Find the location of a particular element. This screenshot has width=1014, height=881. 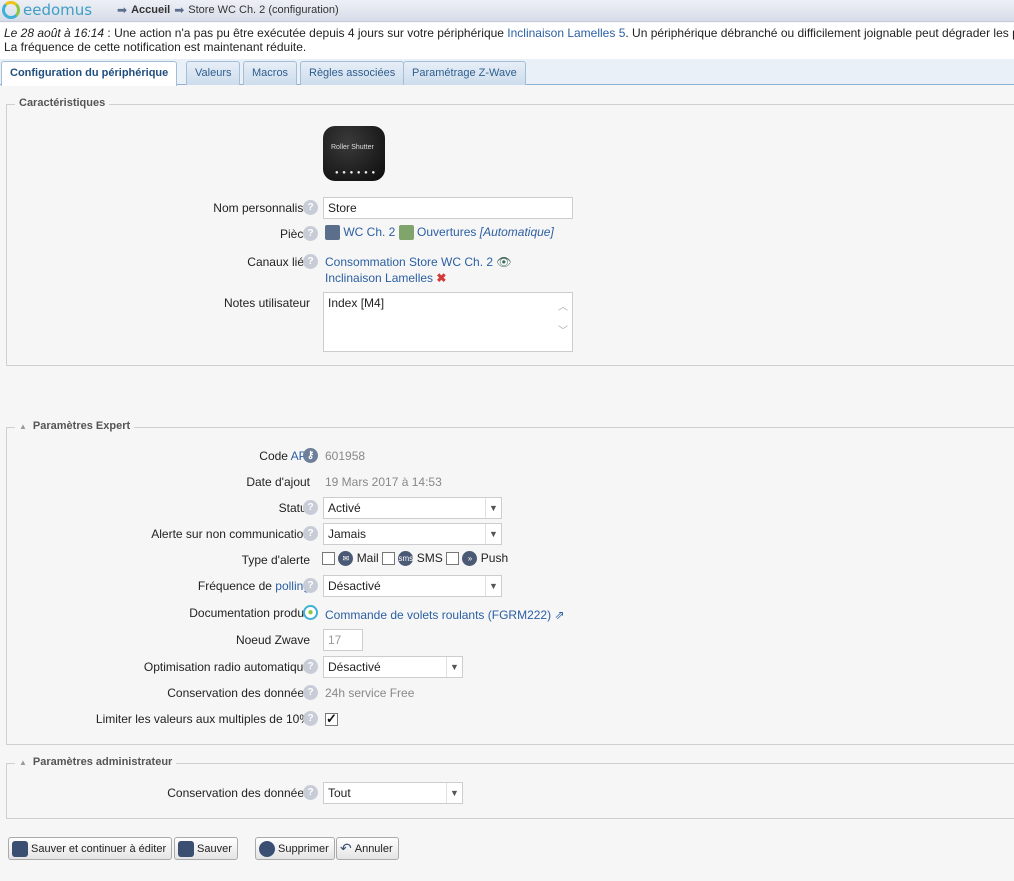

name-label: Nom personnalisé is located at coordinates (261, 208).